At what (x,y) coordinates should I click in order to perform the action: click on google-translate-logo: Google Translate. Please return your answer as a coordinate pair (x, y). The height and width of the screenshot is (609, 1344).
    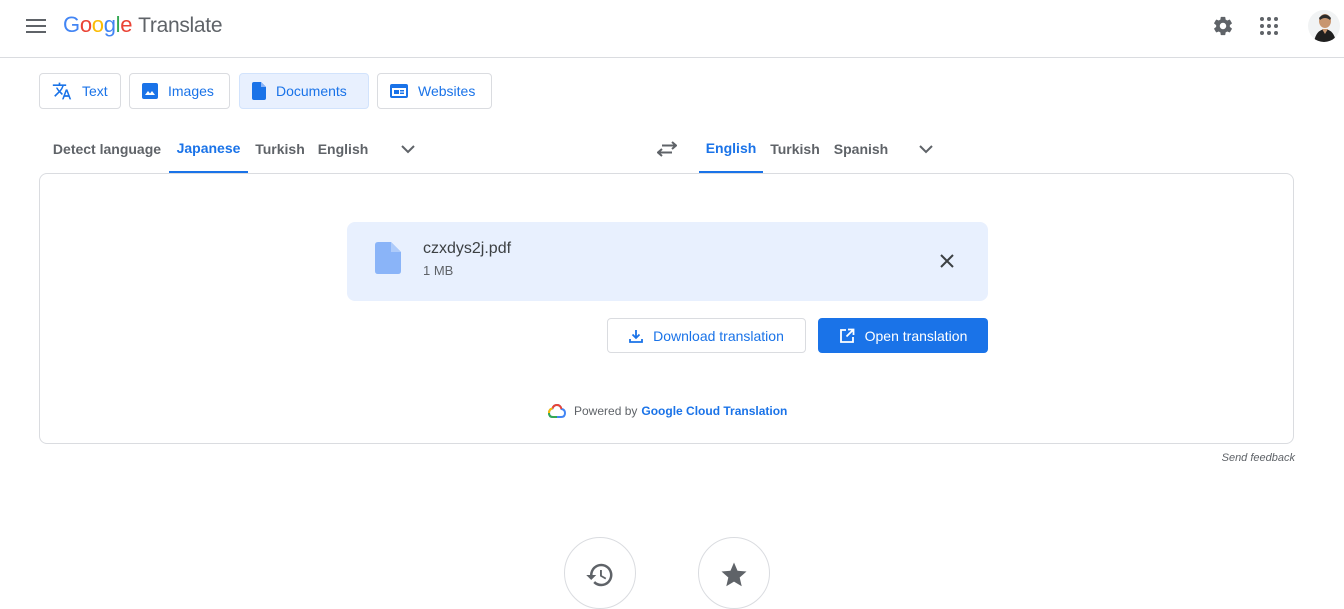
    Looking at the image, I should click on (142, 27).